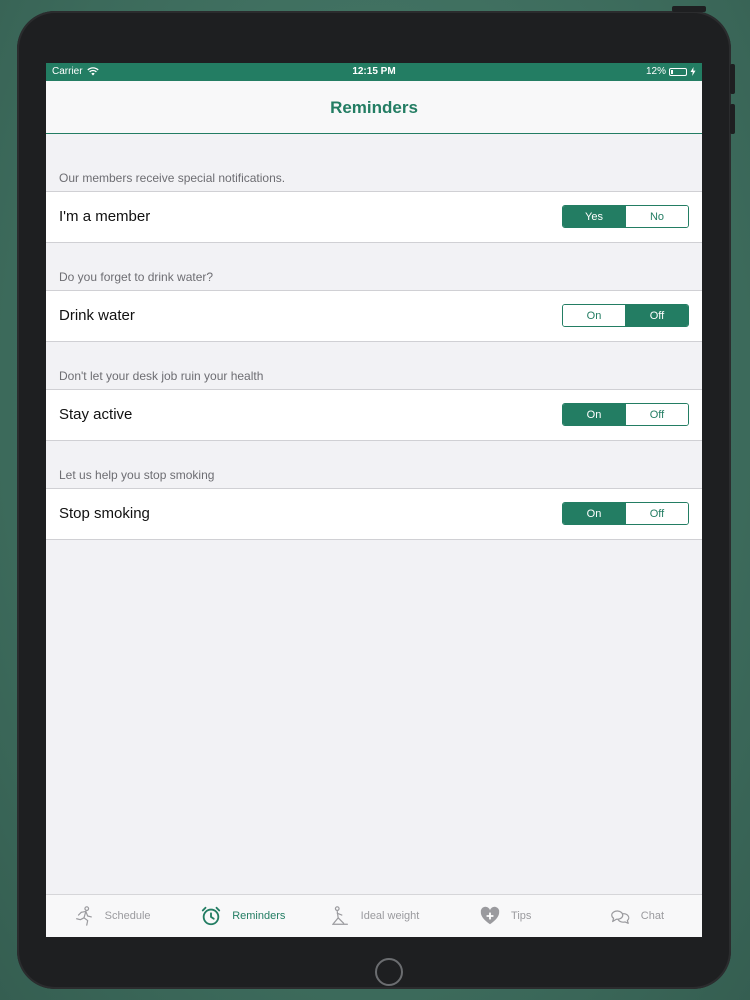  What do you see at coordinates (259, 916) in the screenshot?
I see `tab-label: Reminders` at bounding box center [259, 916].